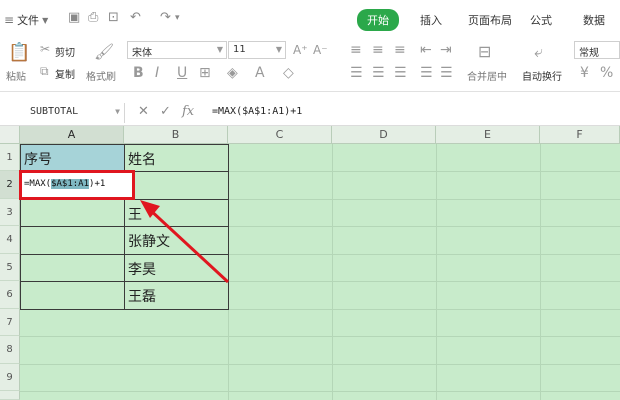 Image resolution: width=620 pixels, height=400 pixels. What do you see at coordinates (378, 73) in the screenshot?
I see `align-center-icon: ☰` at bounding box center [378, 73].